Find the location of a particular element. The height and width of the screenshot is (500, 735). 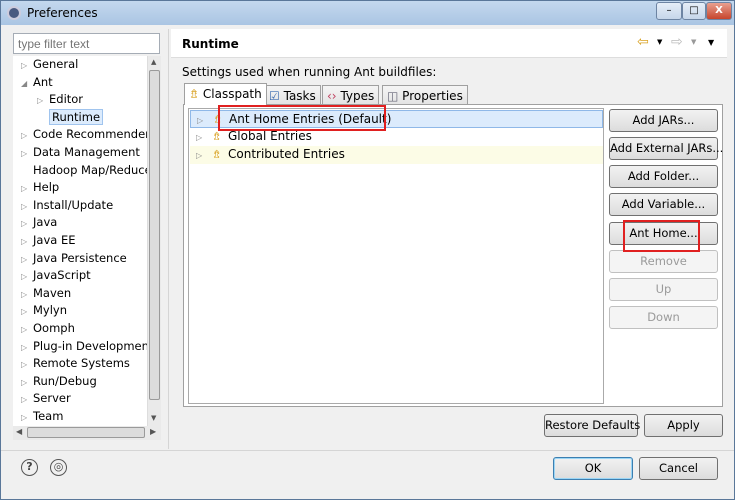

nav-item-java-persistence: ▷ Java Persistence is located at coordinates (74, 259).